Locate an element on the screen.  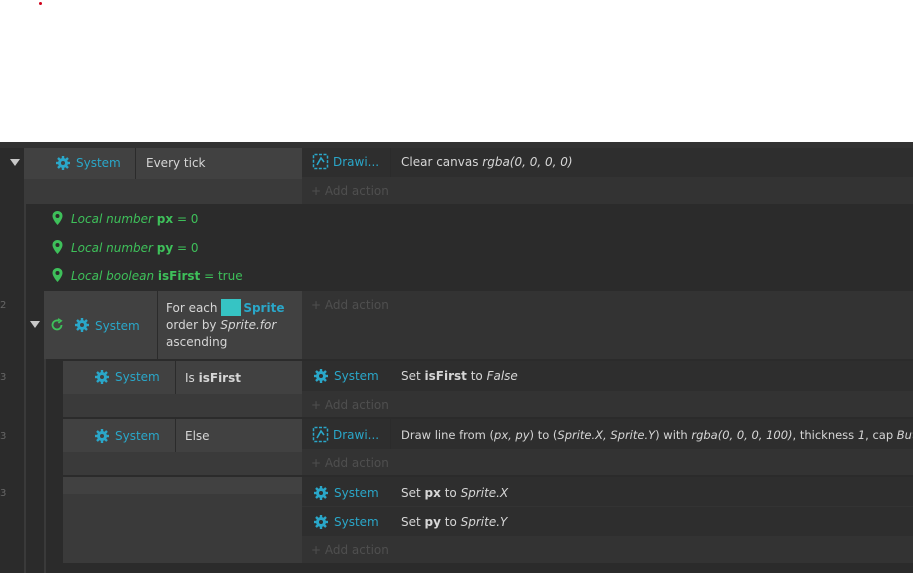
condition-text: Else is located at coordinates (197, 436).